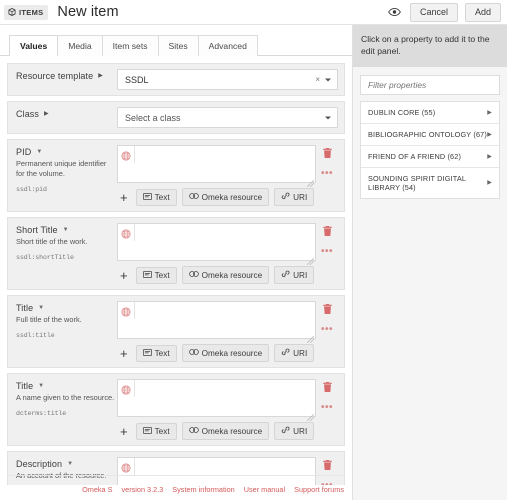 The image size is (507, 500). What do you see at coordinates (80, 45) in the screenshot?
I see `tab-media: Media` at bounding box center [80, 45].